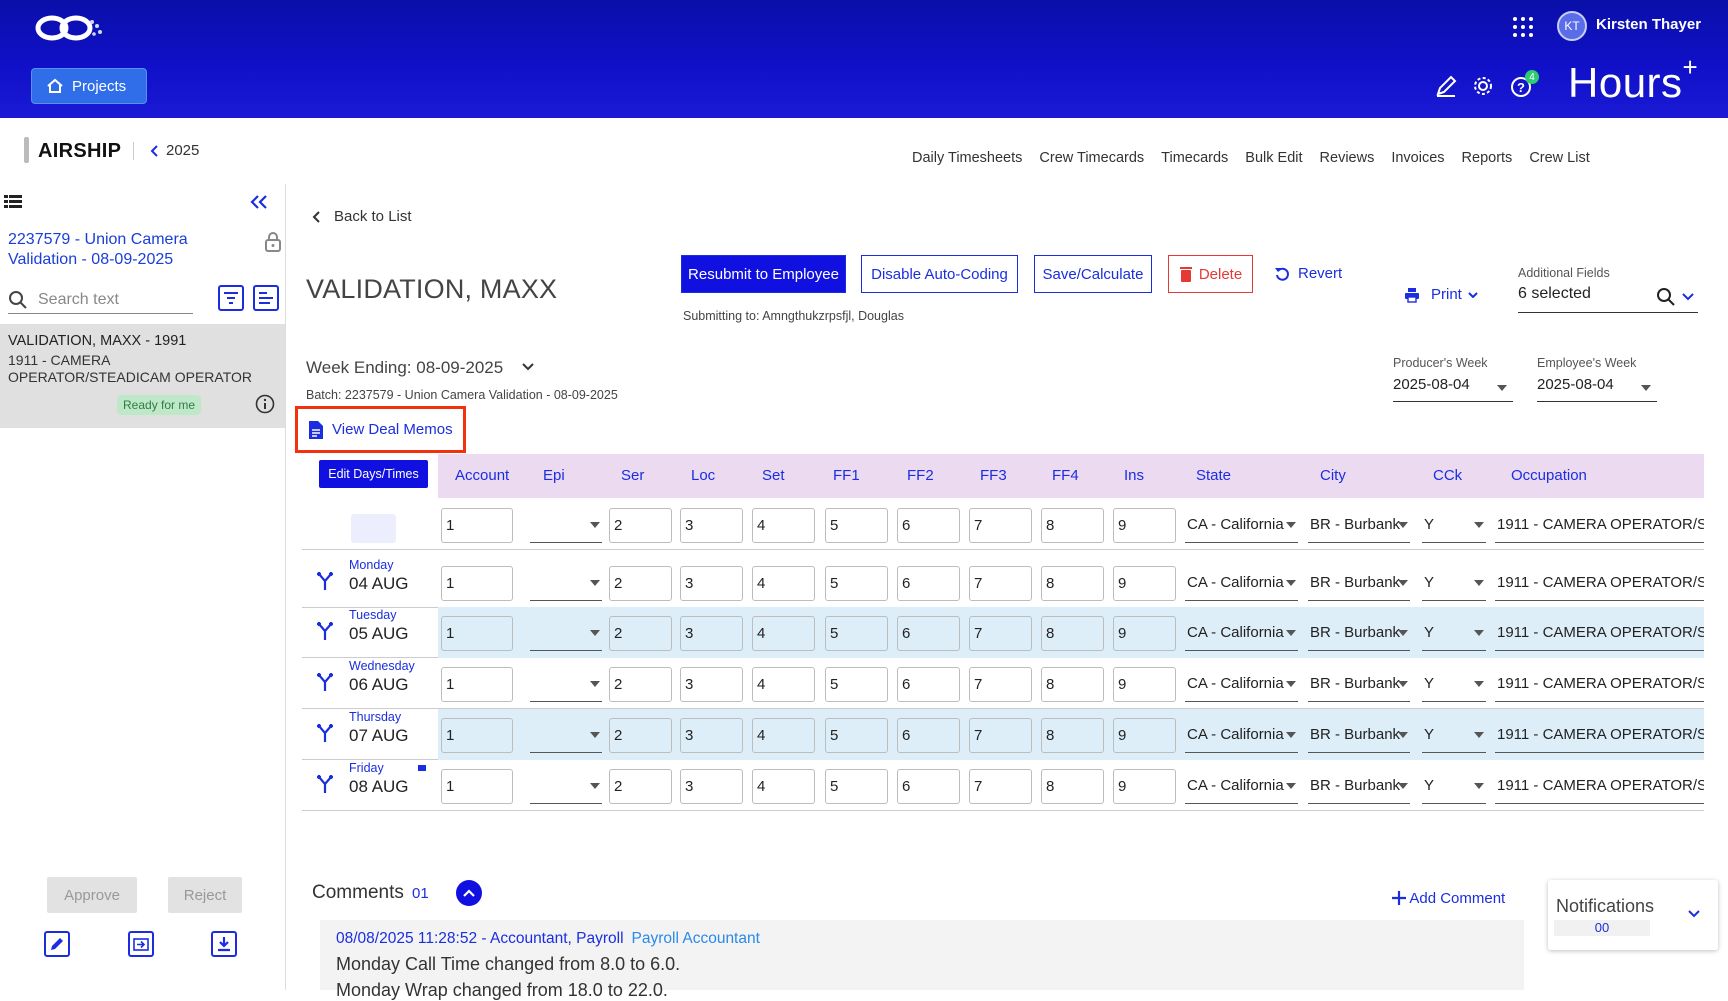  What do you see at coordinates (1487, 158) in the screenshot?
I see `nav-reports: Reports` at bounding box center [1487, 158].